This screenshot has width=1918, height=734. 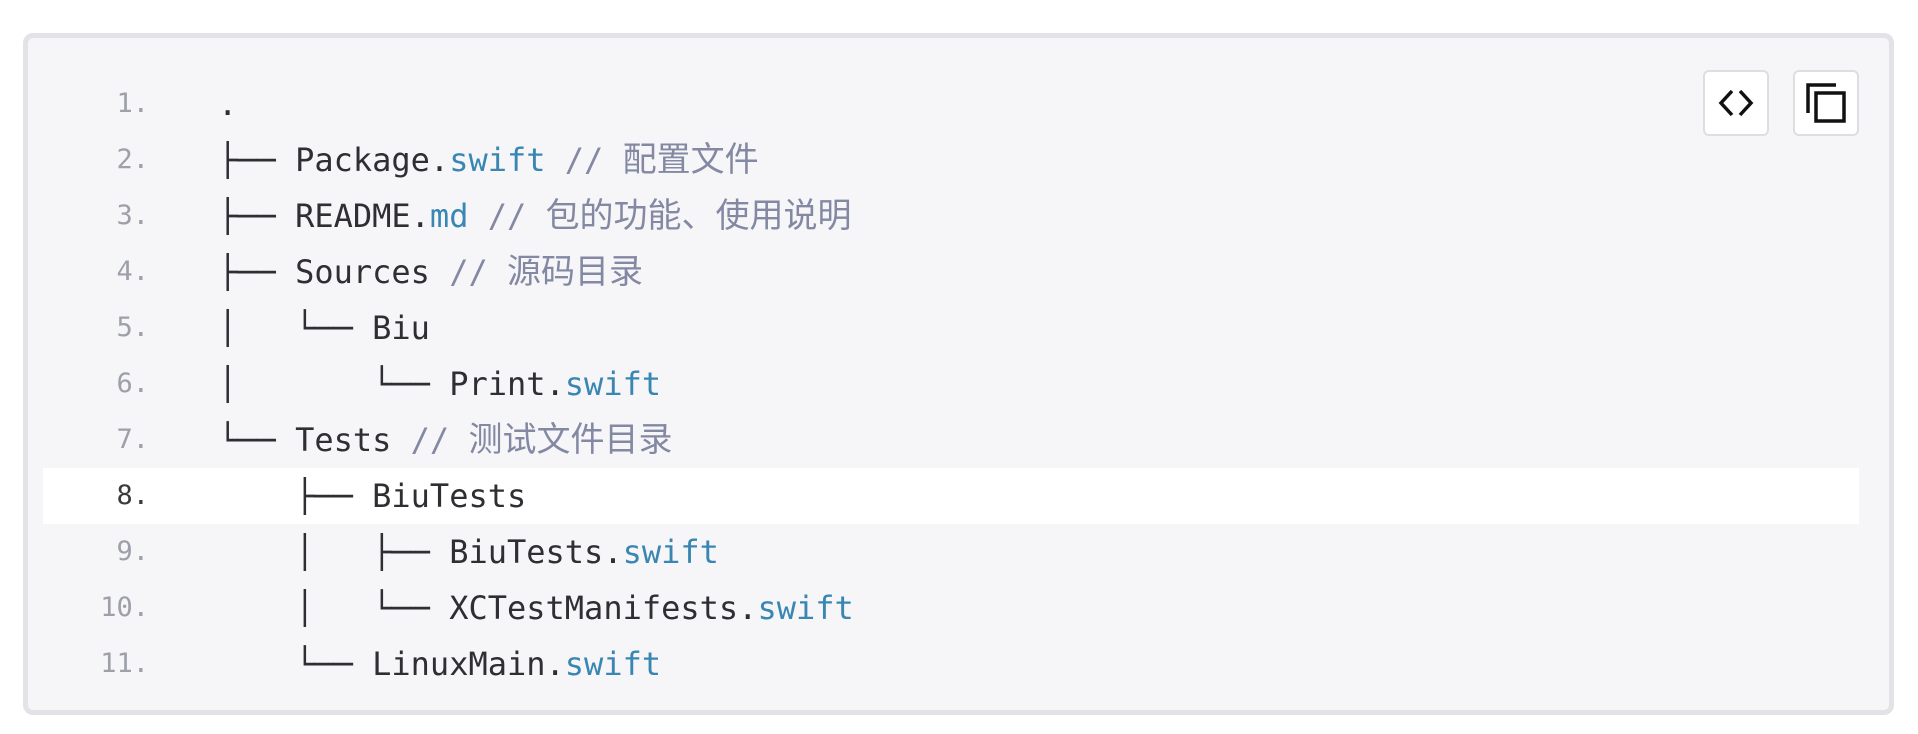 I want to click on code-line: 9. │ ├── BiuTests.swift, so click(x=958, y=552).